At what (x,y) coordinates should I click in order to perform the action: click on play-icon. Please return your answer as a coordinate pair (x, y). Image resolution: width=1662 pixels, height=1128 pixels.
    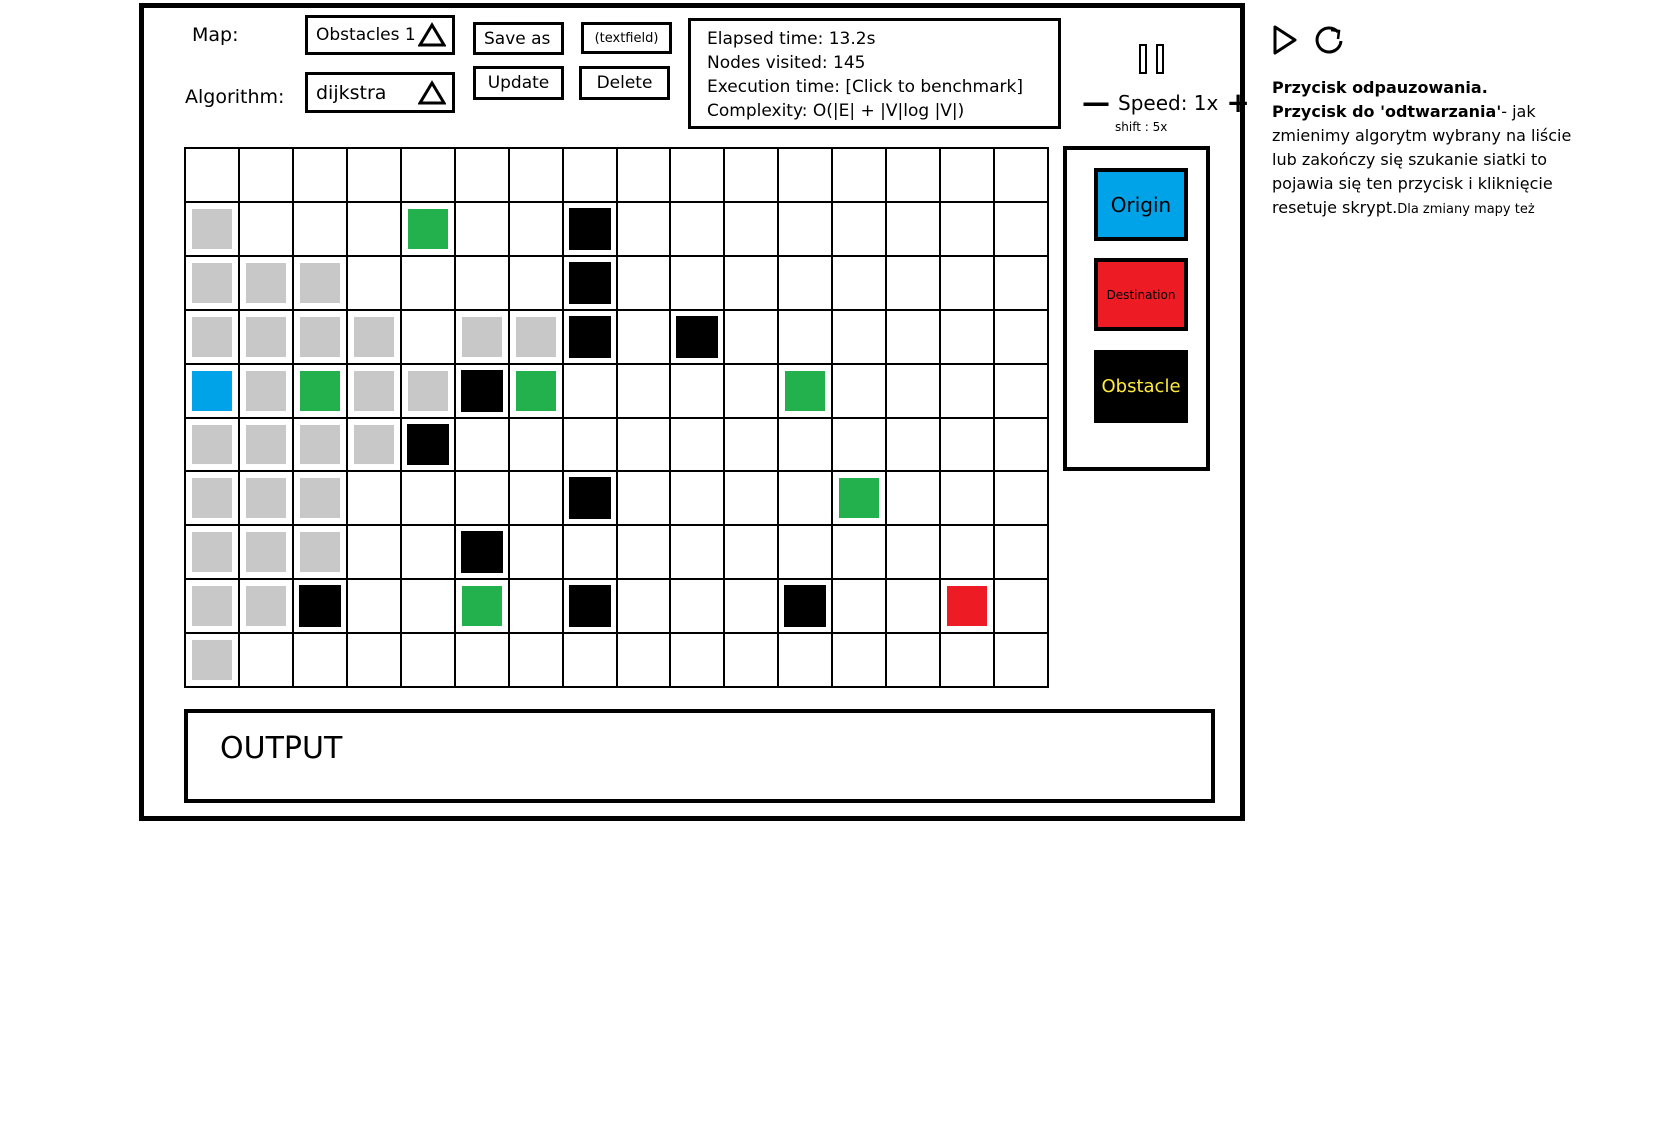
    Looking at the image, I should click on (1285, 40).